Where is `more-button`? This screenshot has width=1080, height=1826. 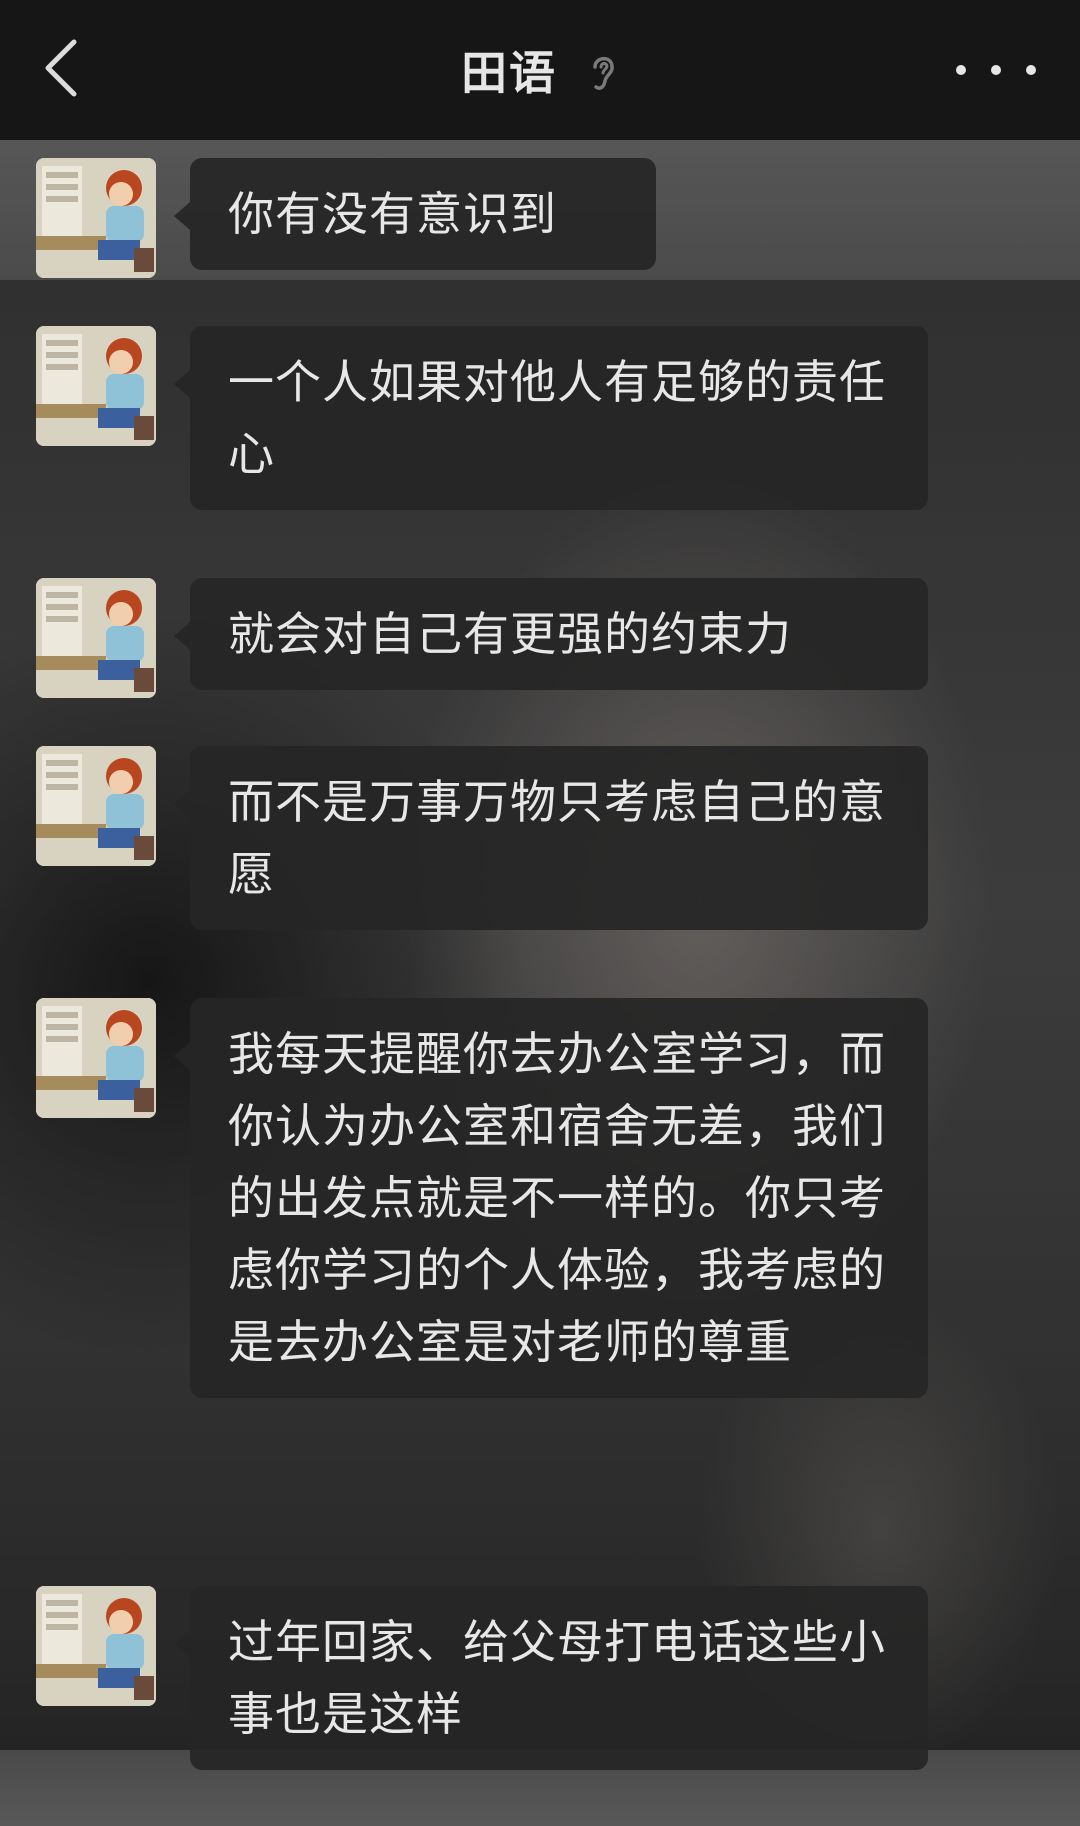 more-button is located at coordinates (996, 70).